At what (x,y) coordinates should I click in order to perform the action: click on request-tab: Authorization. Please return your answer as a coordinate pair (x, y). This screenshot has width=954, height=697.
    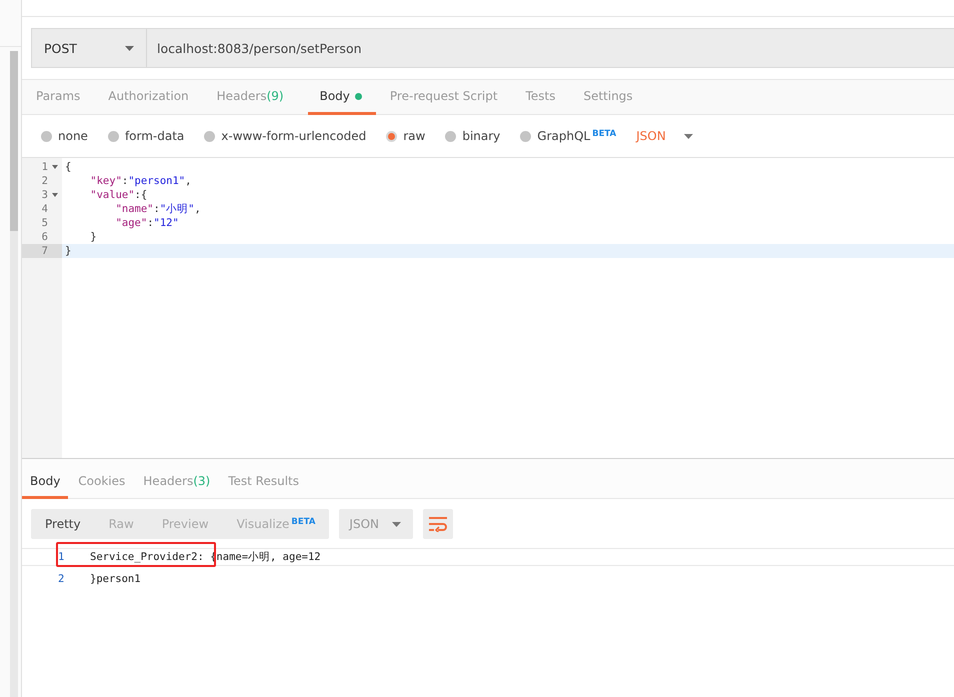
    Looking at the image, I should click on (153, 97).